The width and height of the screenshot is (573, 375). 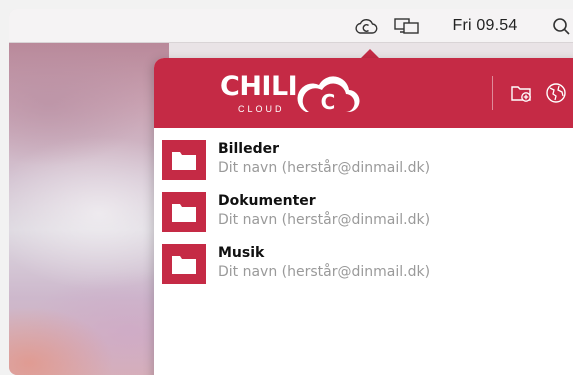 What do you see at coordinates (241, 253) in the screenshot?
I see `folder-name: Musik` at bounding box center [241, 253].